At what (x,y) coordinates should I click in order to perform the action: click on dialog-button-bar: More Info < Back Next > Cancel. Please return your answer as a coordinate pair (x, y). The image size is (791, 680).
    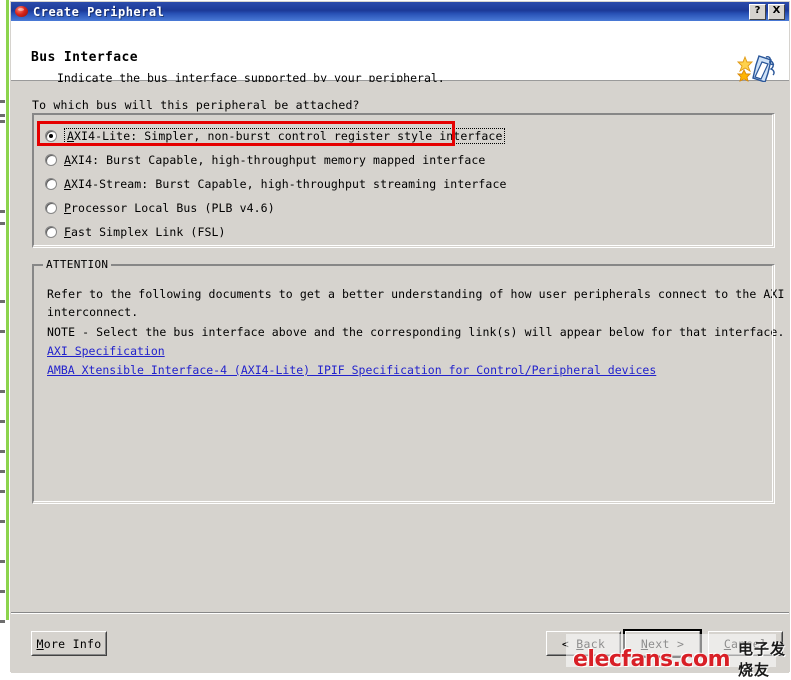
    Looking at the image, I should click on (400, 643).